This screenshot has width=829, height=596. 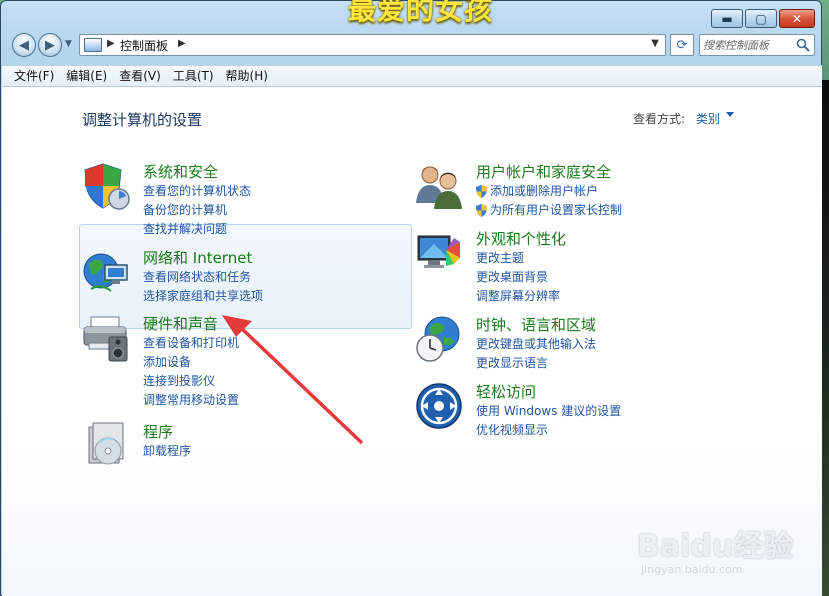 I want to click on back-button: ◀, so click(x=24, y=45).